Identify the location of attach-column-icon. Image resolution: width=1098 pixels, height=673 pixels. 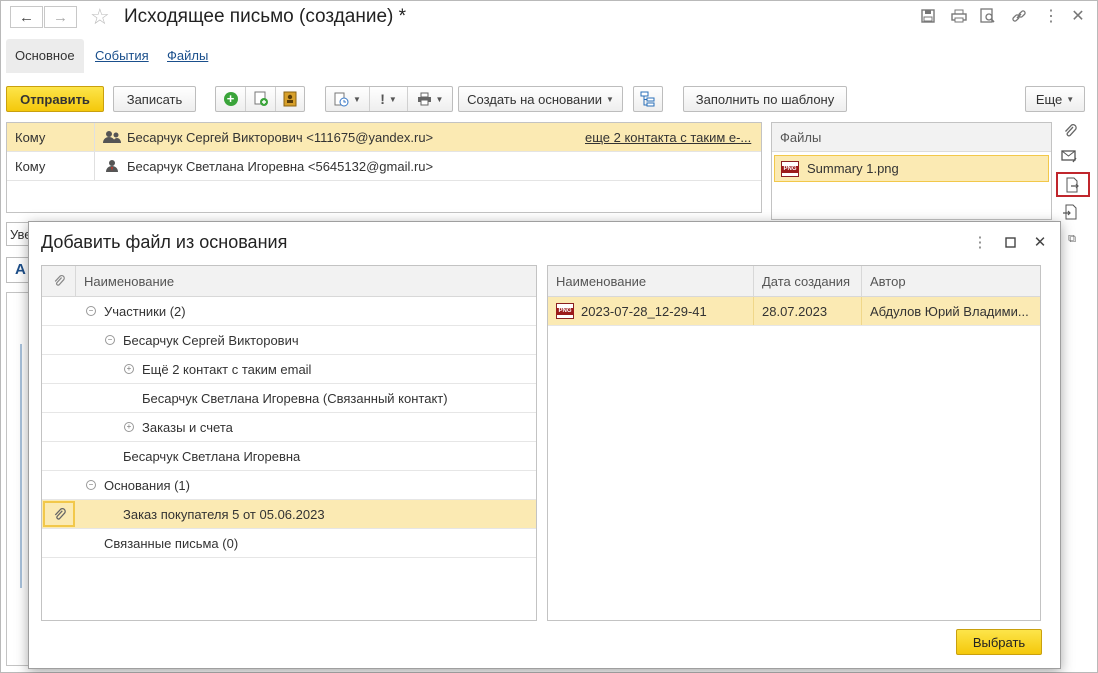
(59, 281).